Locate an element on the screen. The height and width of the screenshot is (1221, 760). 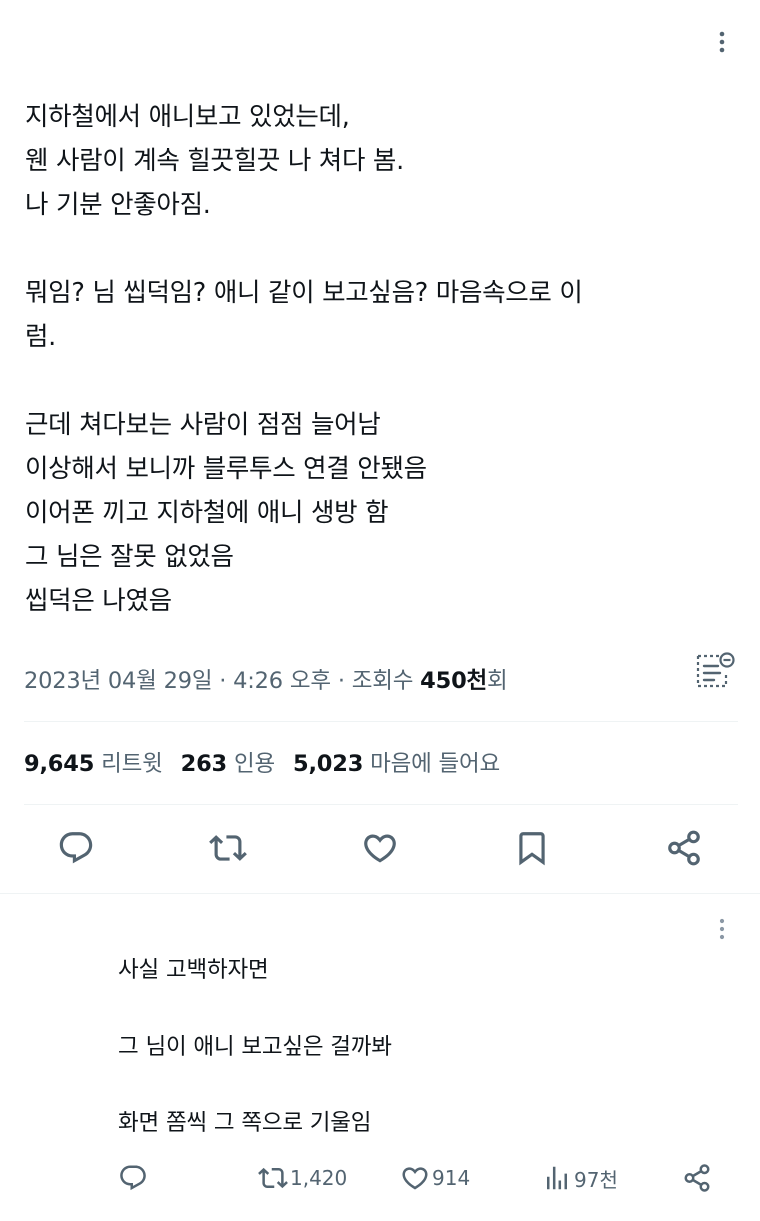
views-count: 450천 is located at coordinates (454, 681).